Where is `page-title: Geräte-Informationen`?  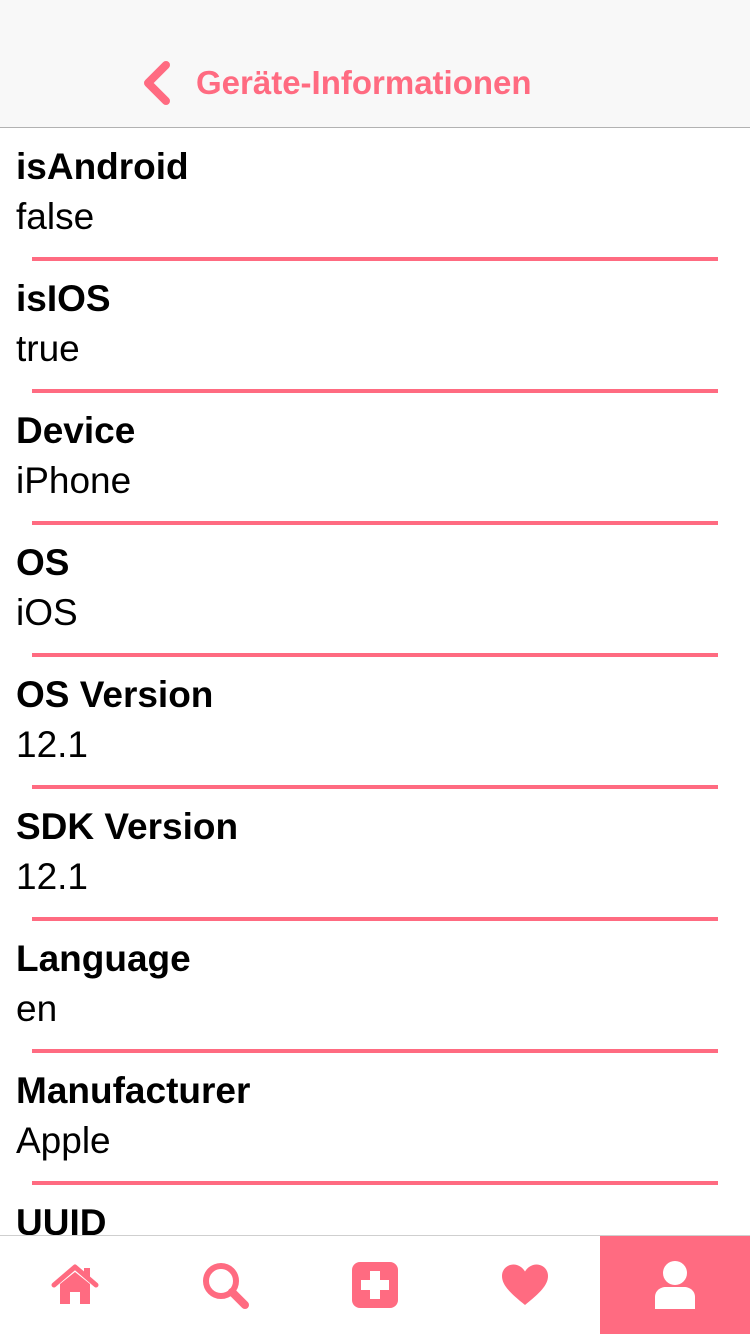 page-title: Geräte-Informationen is located at coordinates (364, 82).